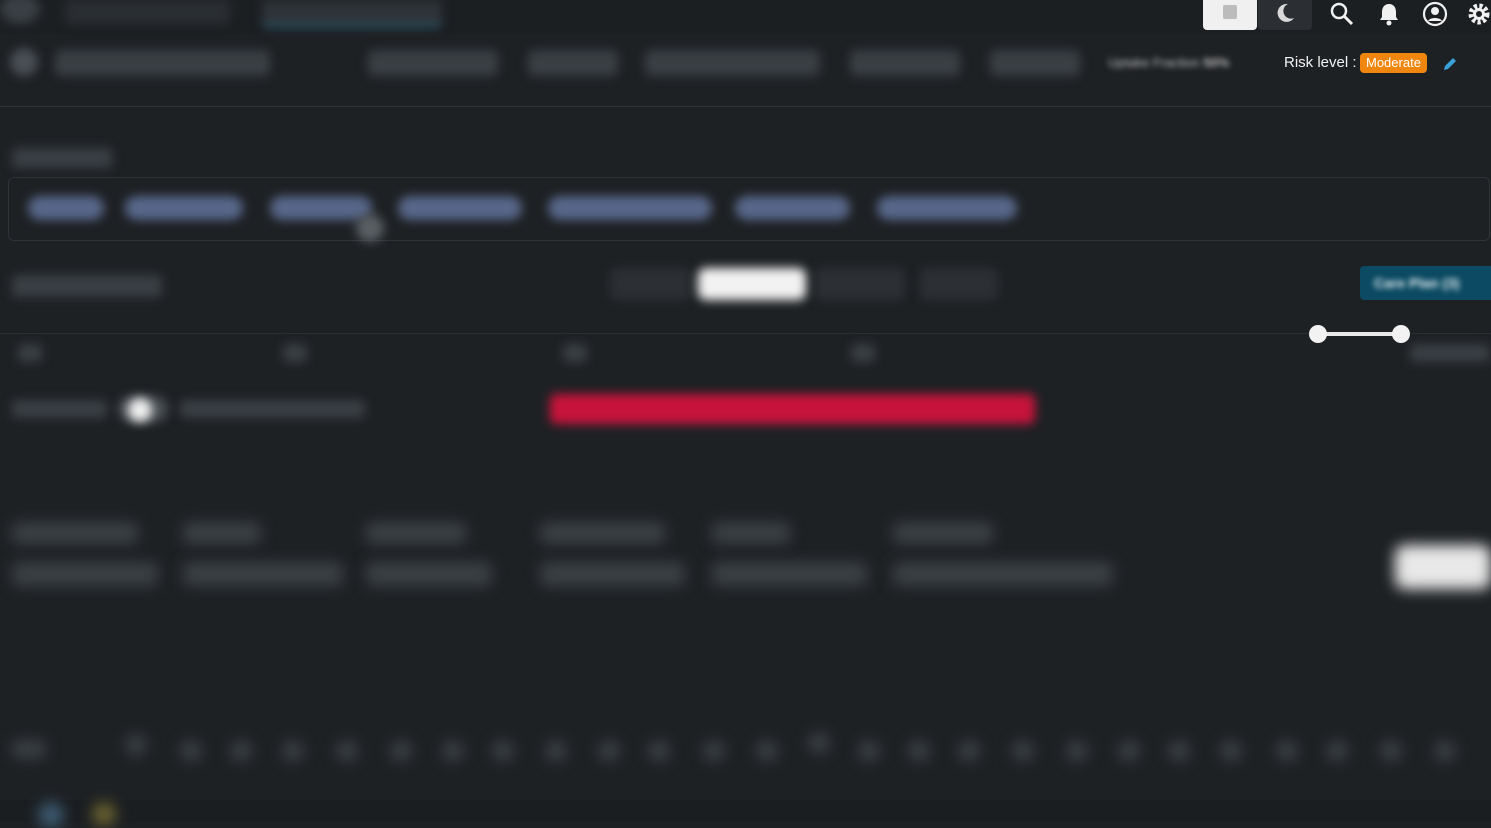 This screenshot has width=1491, height=828. I want to click on tab-primary, so click(147, 12).